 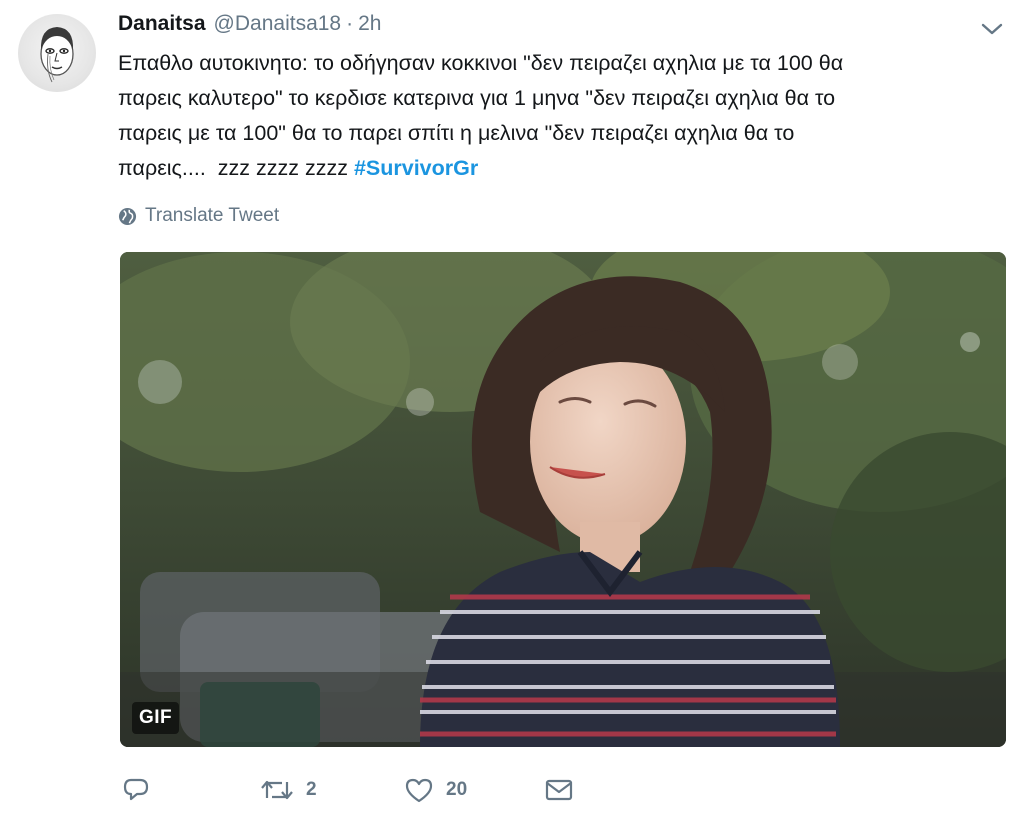 I want to click on avatar, so click(x=57, y=53).